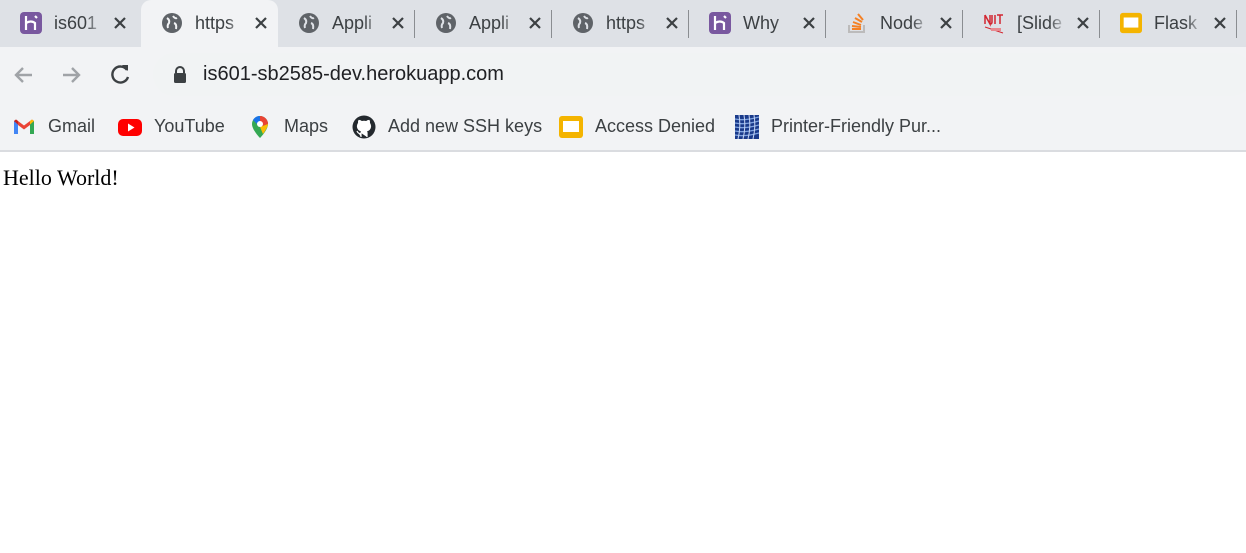 Image resolution: width=1246 pixels, height=553 pixels. I want to click on bookmark-label: Gmail, so click(72, 126).